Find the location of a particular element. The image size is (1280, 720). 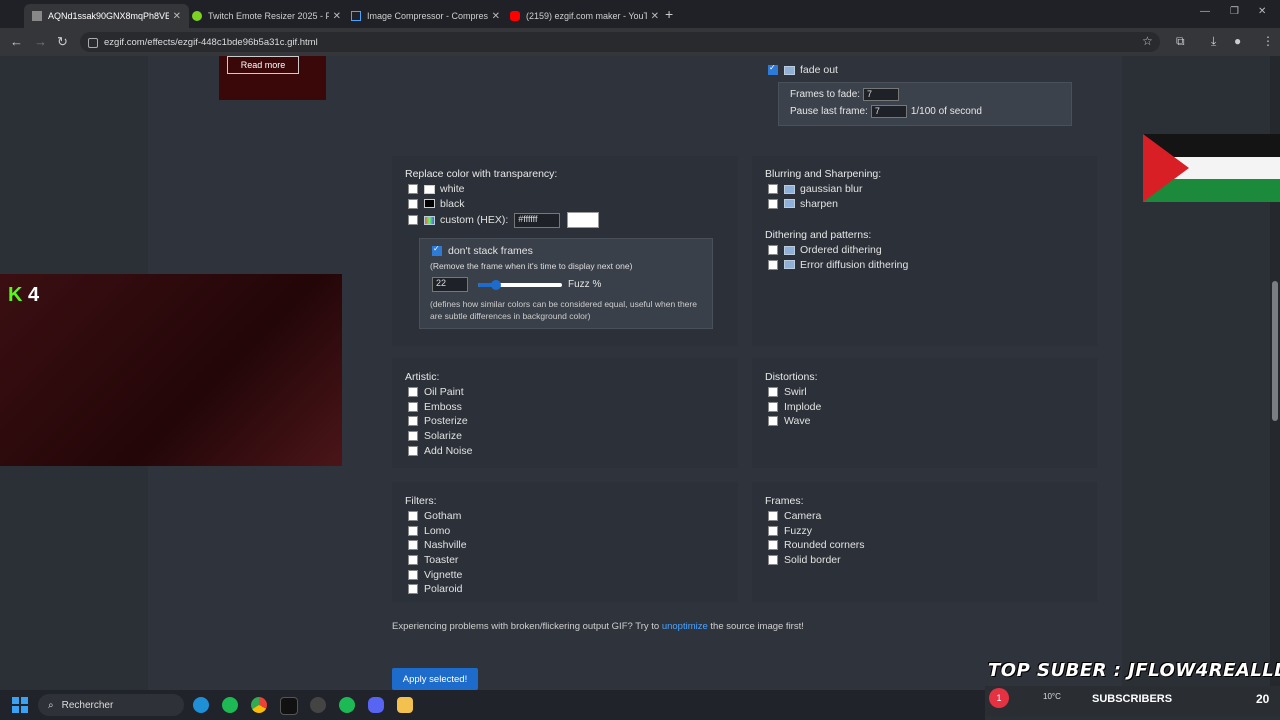

frames-option: Camera is located at coordinates (816, 516).